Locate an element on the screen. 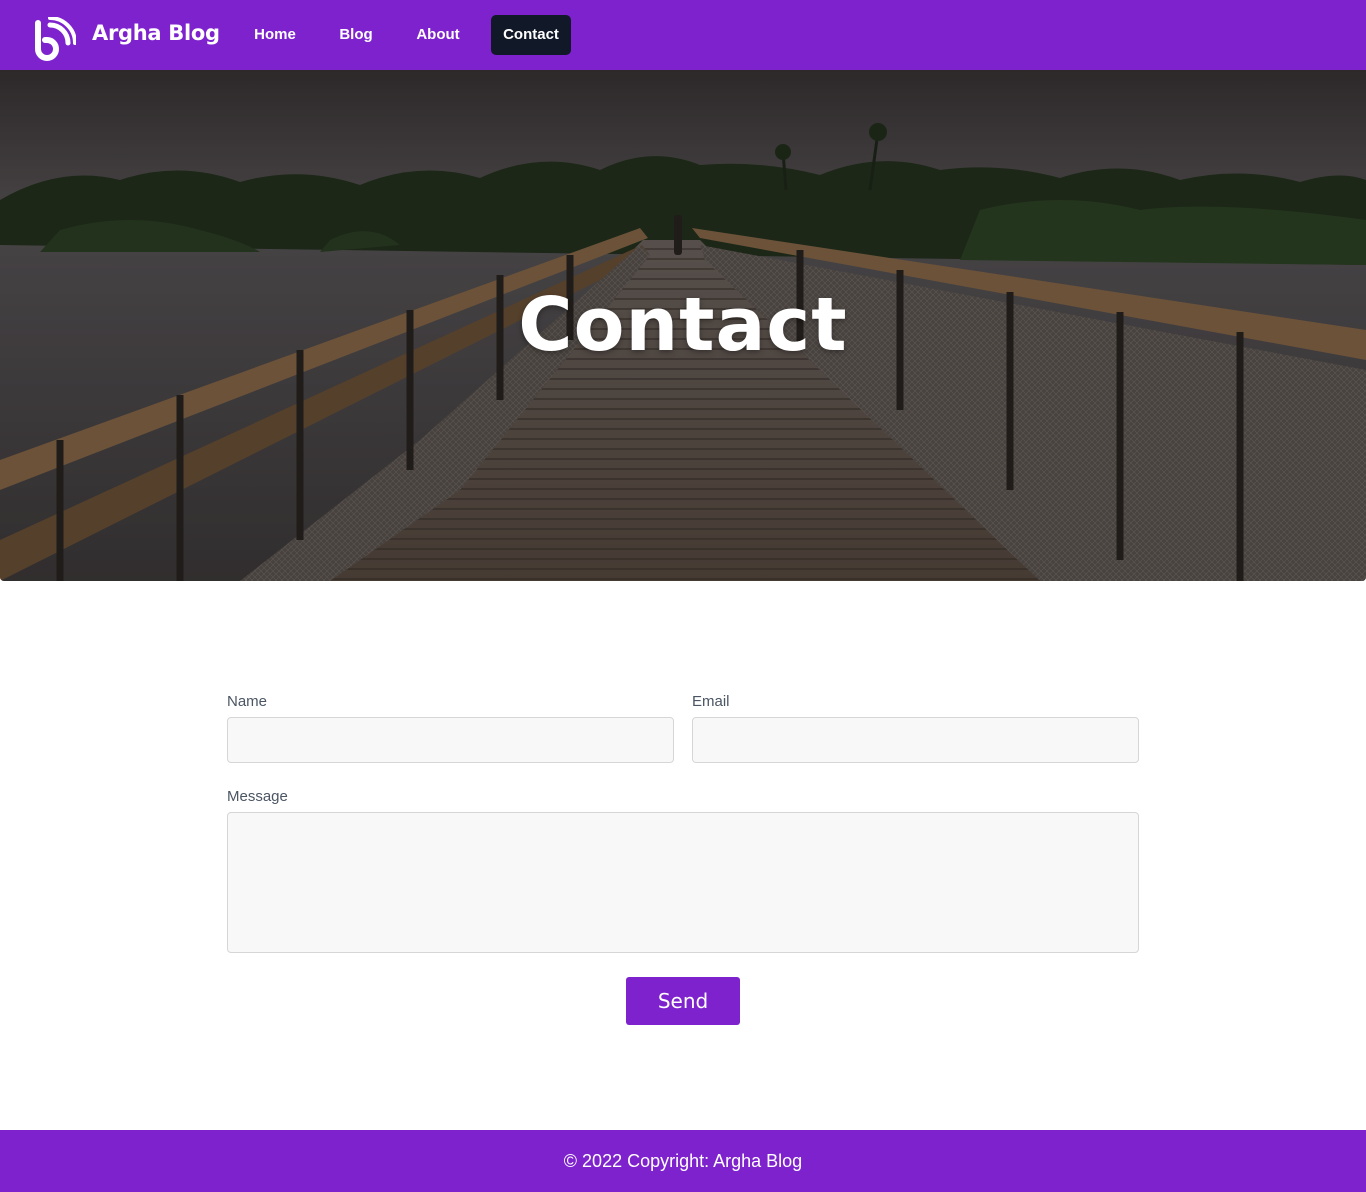  name-input is located at coordinates (450, 740).